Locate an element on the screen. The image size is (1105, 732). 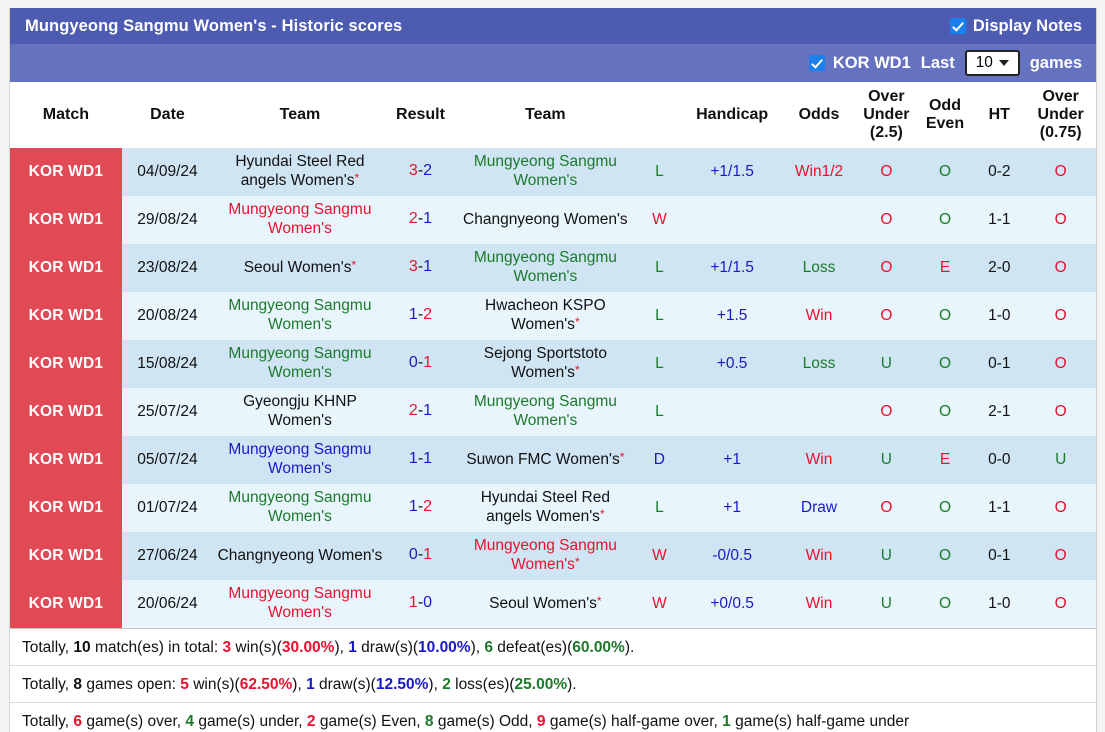
team-name: Hwacheon KSPO Women's* is located at coordinates (545, 315).